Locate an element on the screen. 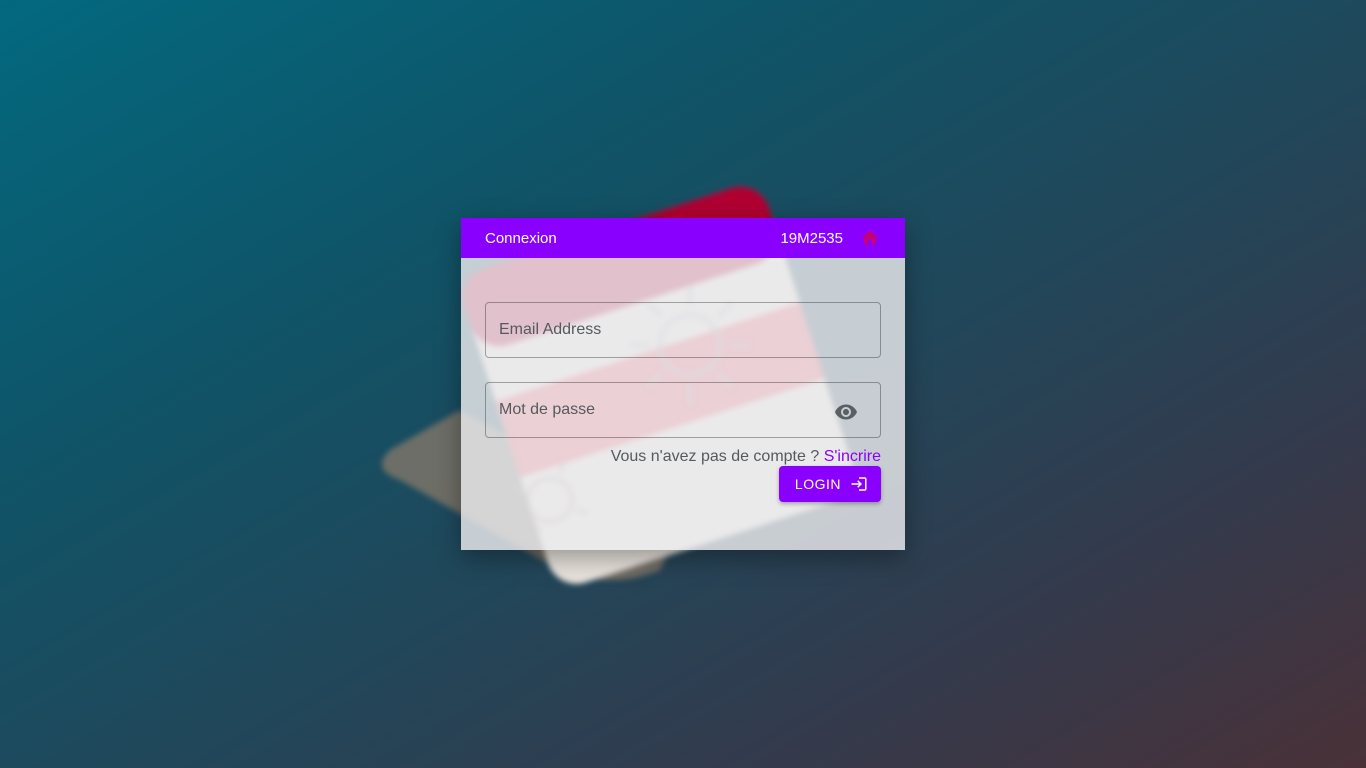 The height and width of the screenshot is (768, 1366). email-field-wrapper is located at coordinates (683, 330).